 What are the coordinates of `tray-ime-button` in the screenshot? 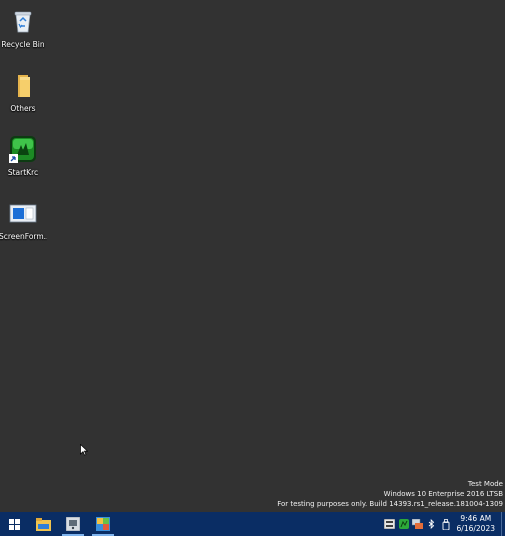 It's located at (390, 524).